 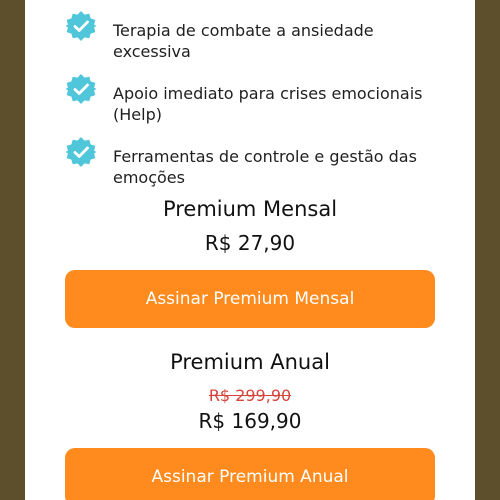 What do you see at coordinates (243, 41) in the screenshot?
I see `feature-text: Terapia de combate a ansiedade excessiva` at bounding box center [243, 41].